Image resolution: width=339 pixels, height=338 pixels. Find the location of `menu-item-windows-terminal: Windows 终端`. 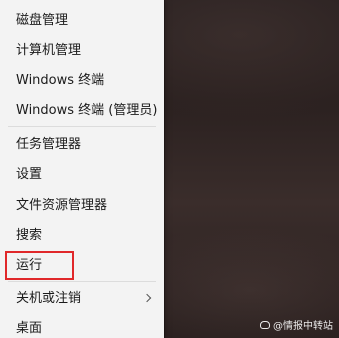

menu-item-windows-terminal: Windows 终端 is located at coordinates (82, 80).